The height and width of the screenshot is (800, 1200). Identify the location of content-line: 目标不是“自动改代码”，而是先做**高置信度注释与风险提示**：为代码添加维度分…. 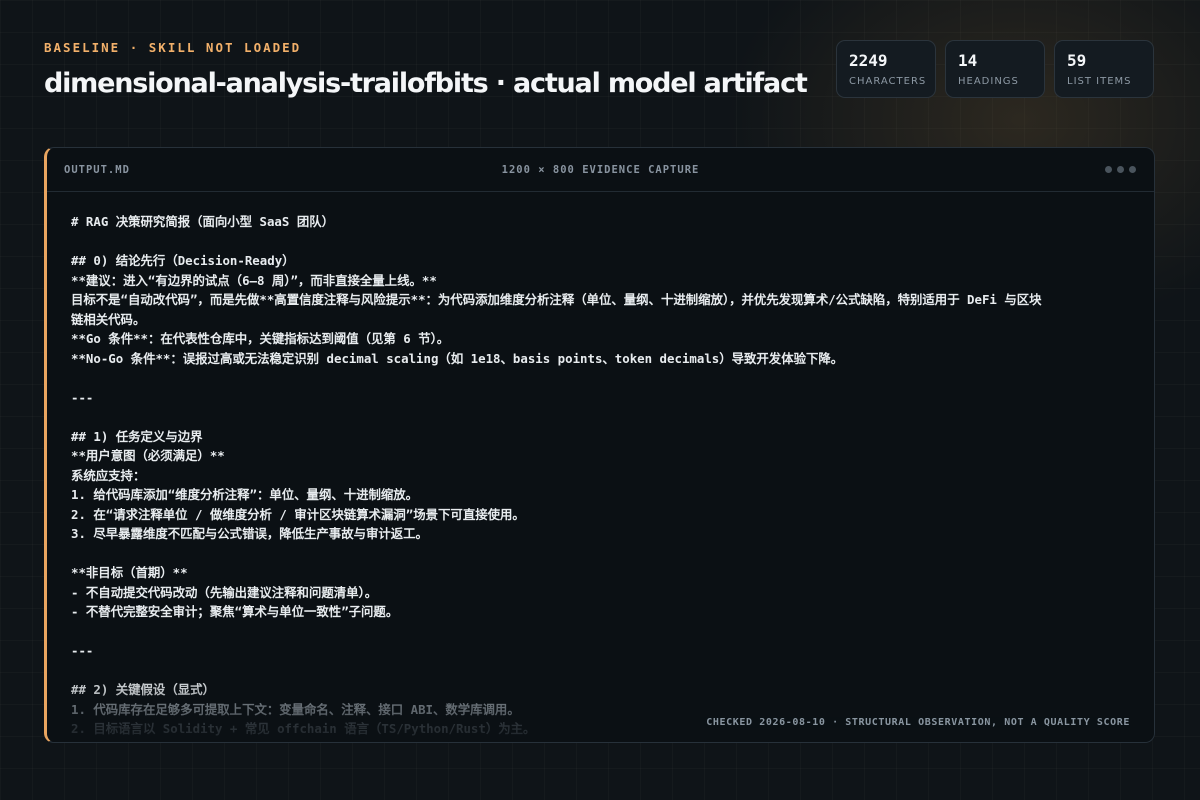
(556, 299).